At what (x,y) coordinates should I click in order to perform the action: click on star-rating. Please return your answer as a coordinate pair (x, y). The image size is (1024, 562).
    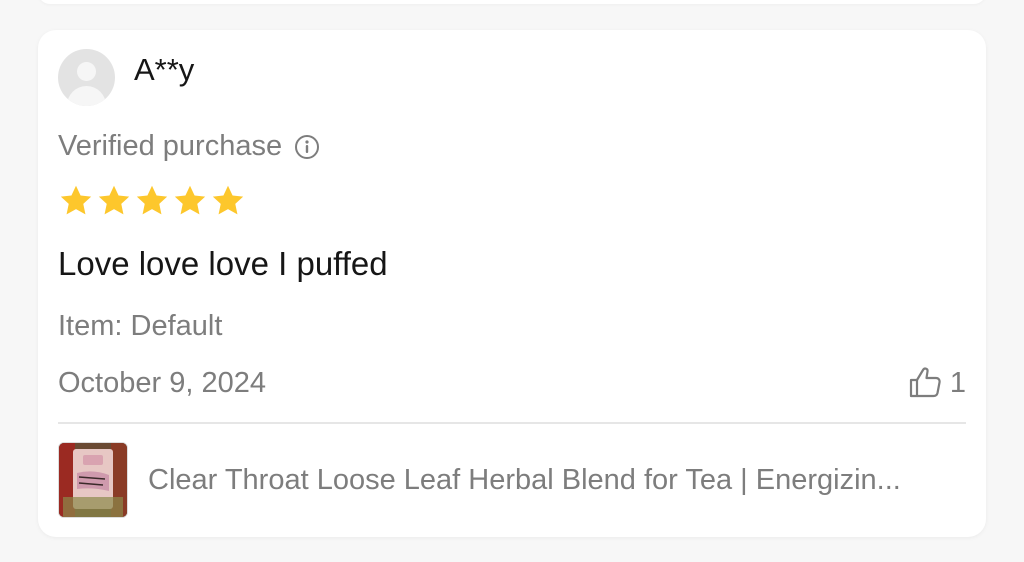
    Looking at the image, I should click on (152, 201).